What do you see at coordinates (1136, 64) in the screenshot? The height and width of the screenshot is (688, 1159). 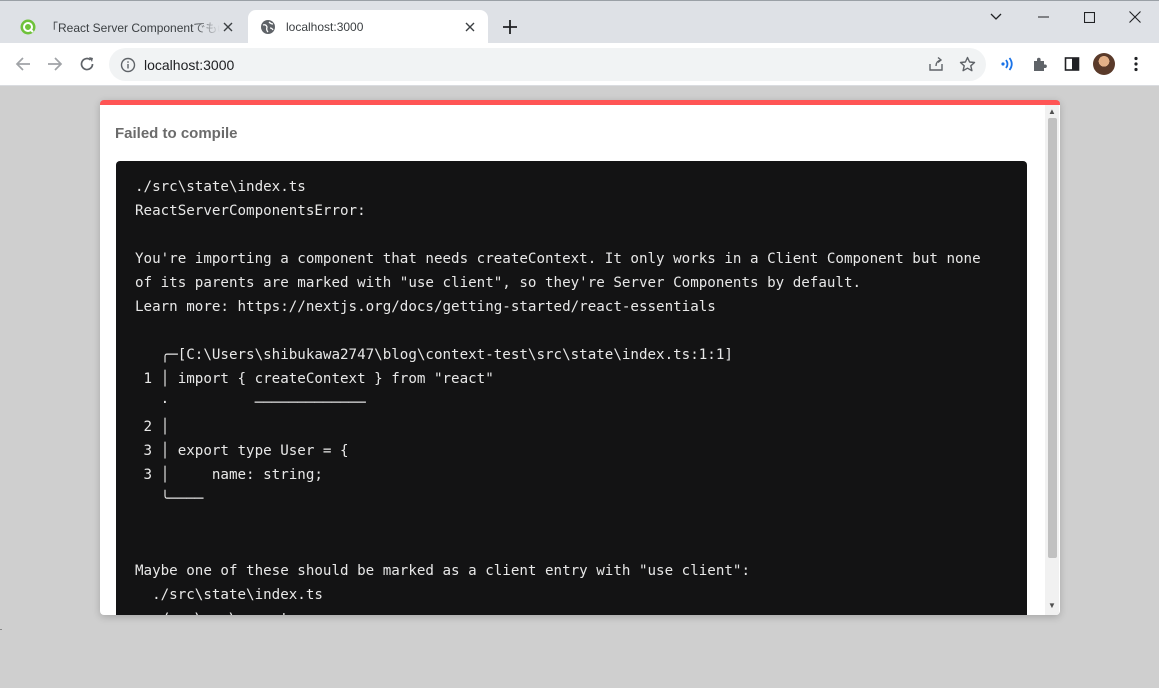 I see `menu-kebab-icon` at bounding box center [1136, 64].